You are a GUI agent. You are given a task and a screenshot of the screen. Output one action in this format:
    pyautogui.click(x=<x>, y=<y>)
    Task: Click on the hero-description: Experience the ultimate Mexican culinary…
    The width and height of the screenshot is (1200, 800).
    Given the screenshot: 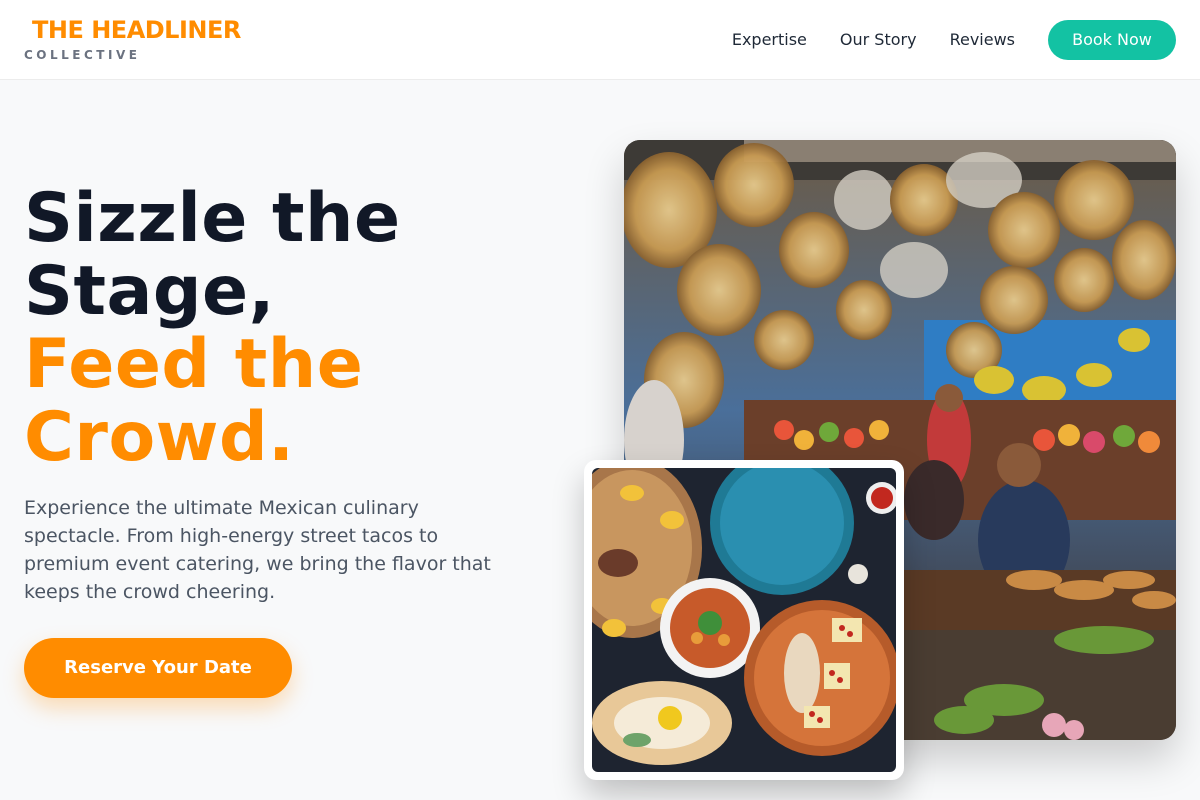 What is the action you would take?
    pyautogui.click(x=257, y=550)
    